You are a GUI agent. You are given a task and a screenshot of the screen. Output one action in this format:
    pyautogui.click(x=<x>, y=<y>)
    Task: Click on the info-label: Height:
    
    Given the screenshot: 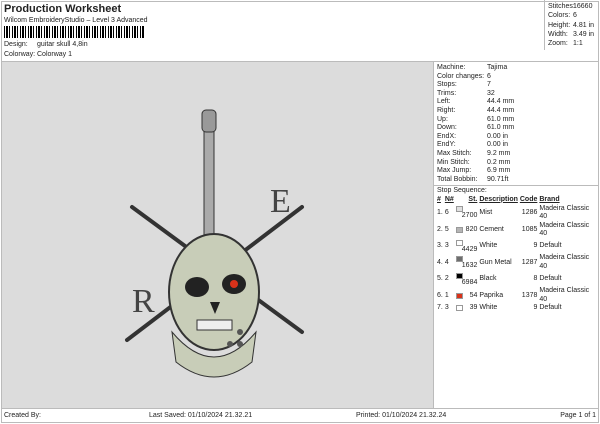 What is the action you would take?
    pyautogui.click(x=559, y=25)
    